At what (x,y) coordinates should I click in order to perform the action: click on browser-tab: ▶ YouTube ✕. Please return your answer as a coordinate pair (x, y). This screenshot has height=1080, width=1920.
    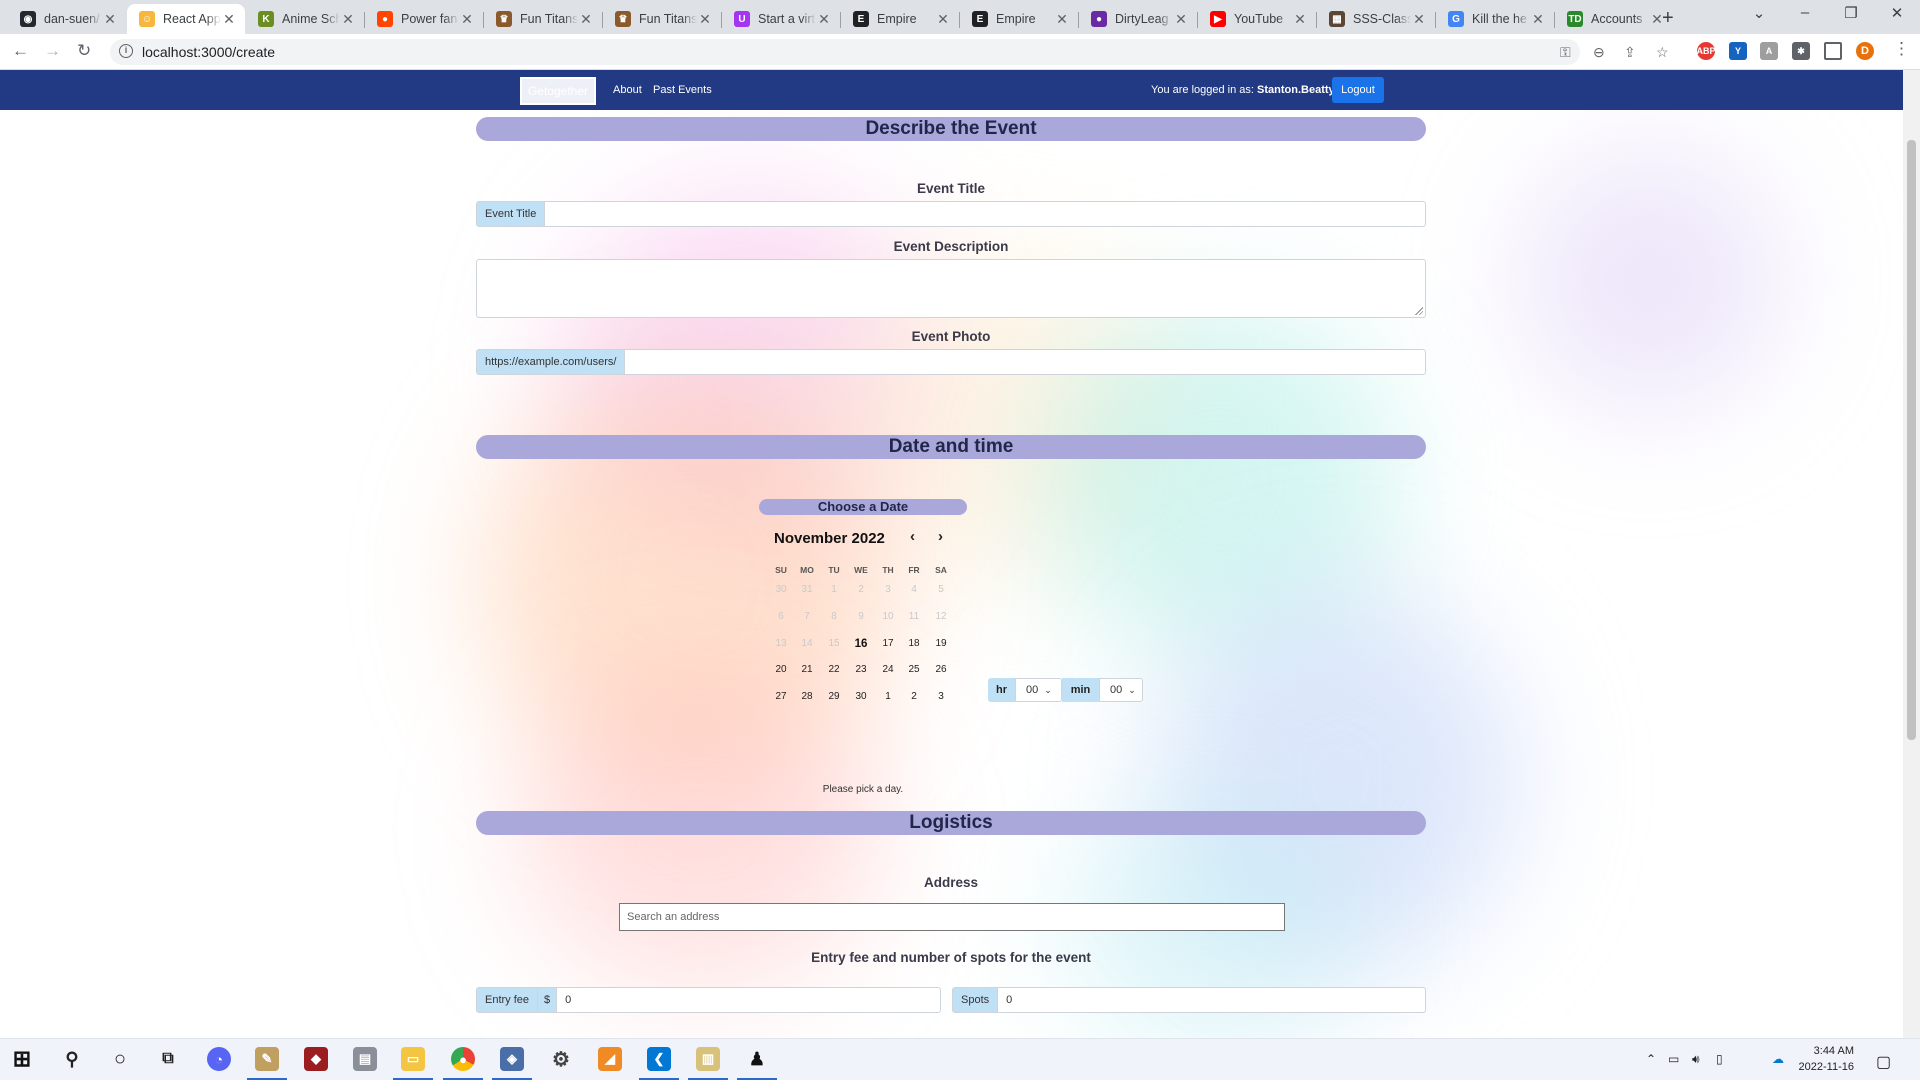
    Looking at the image, I should click on (1257, 19).